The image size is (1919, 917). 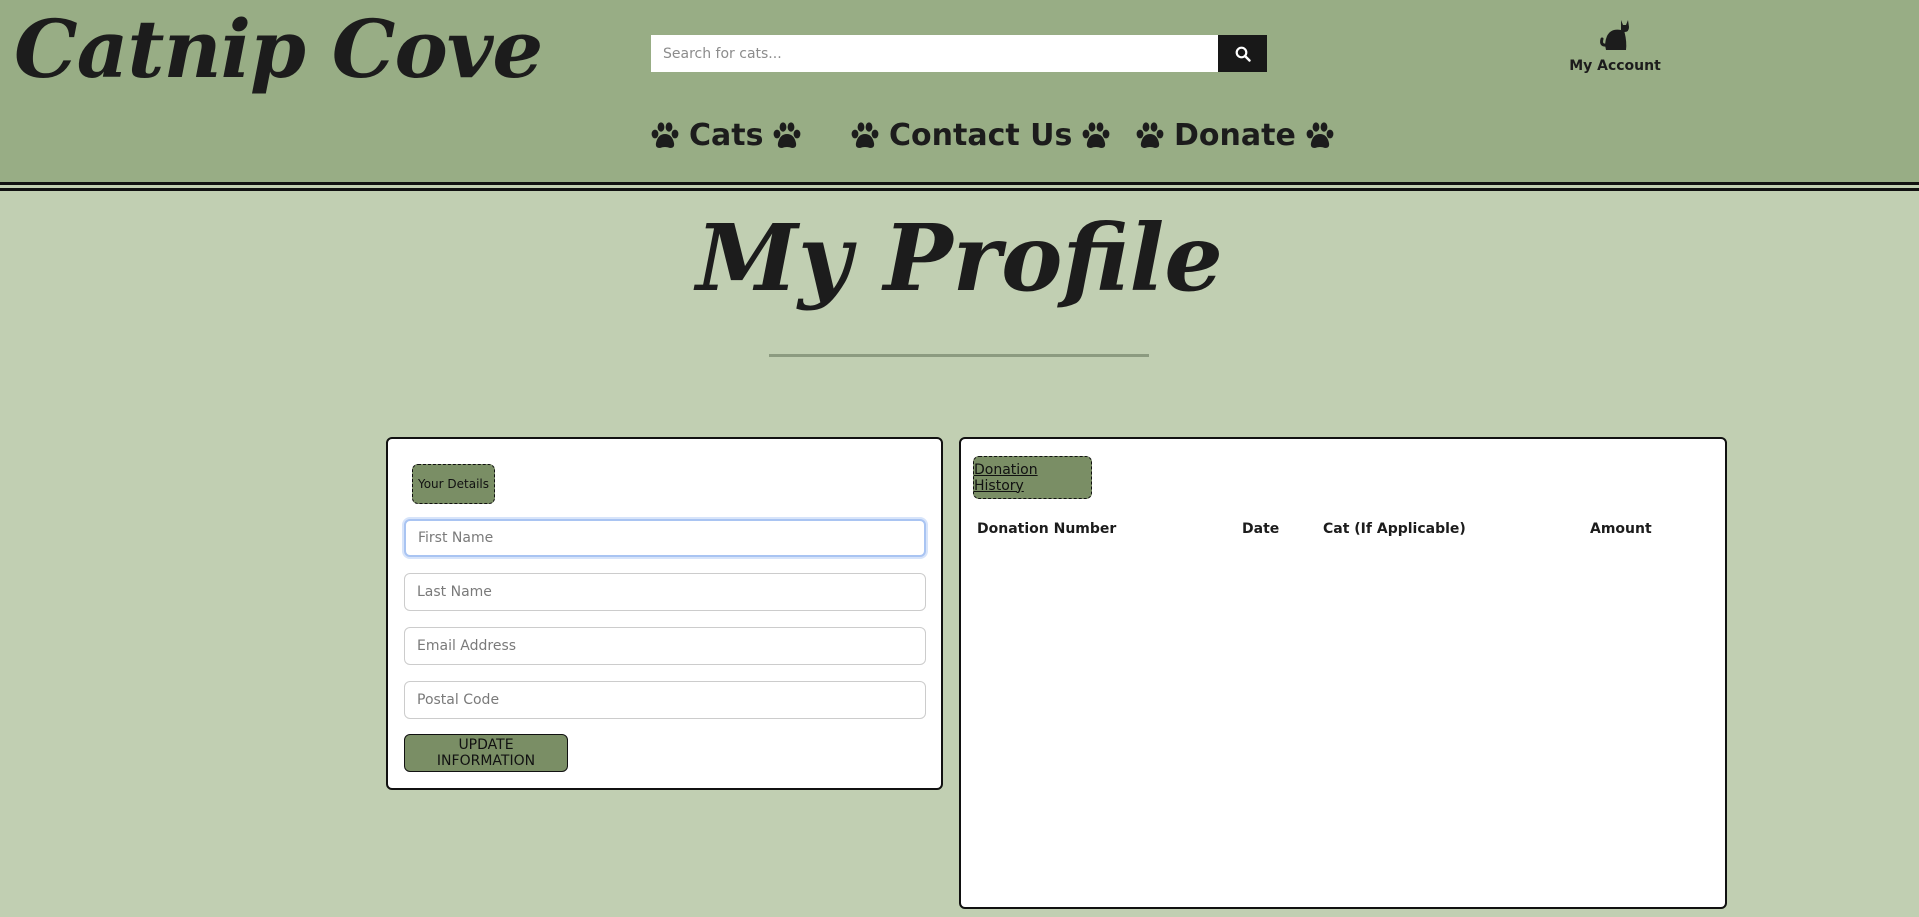 I want to click on nav-item-cats: Cats, so click(x=726, y=135).